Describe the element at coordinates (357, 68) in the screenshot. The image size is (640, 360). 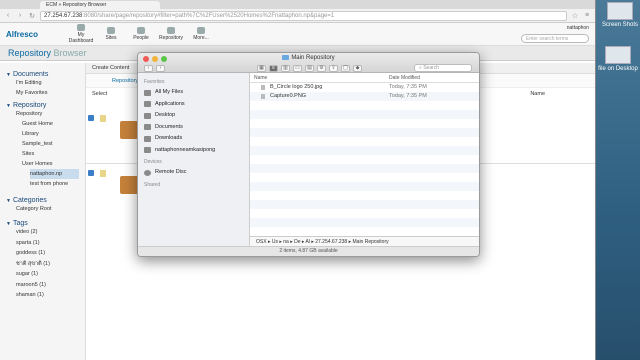
I see `dropbox-icon: ◆` at that location.